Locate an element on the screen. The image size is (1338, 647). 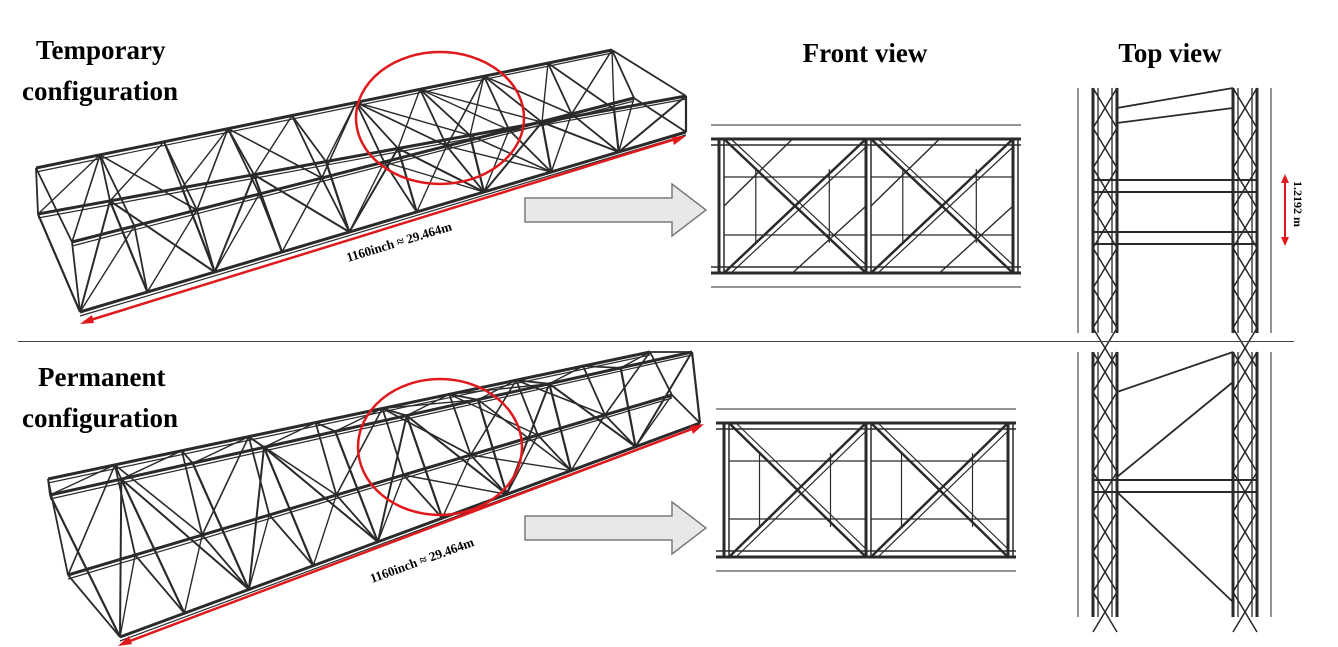
temporary-arrow is located at coordinates (616, 210).